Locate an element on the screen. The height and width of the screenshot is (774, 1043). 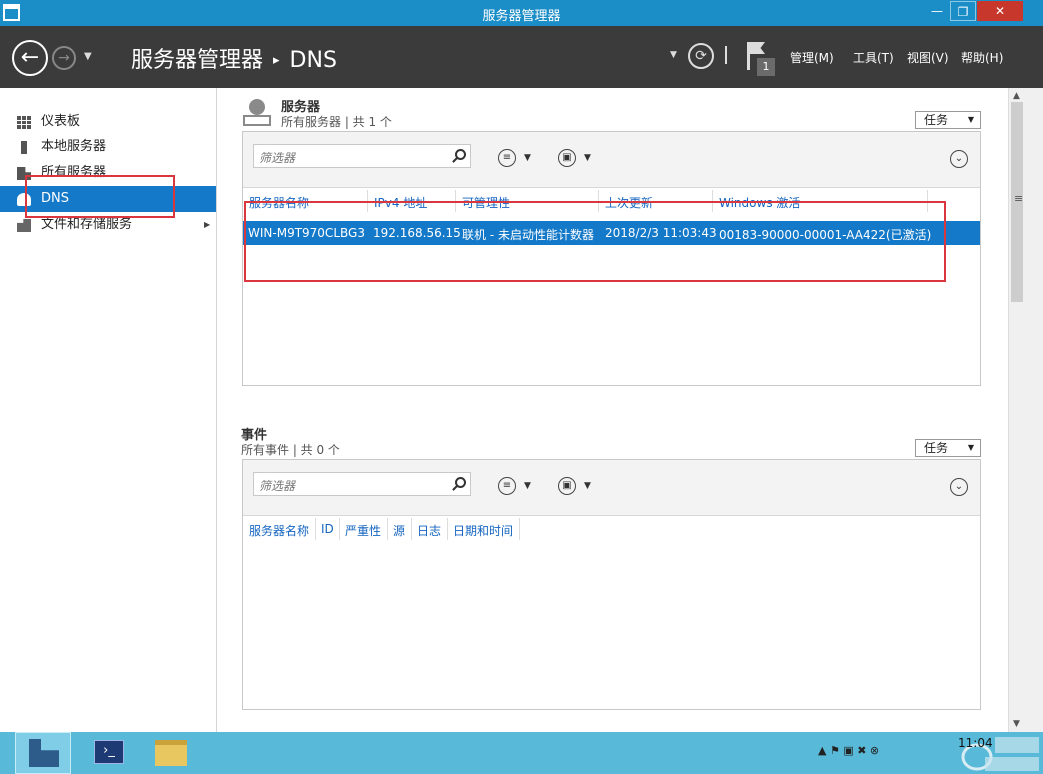
back-arrow-icon: ← is located at coordinates (30, 58).